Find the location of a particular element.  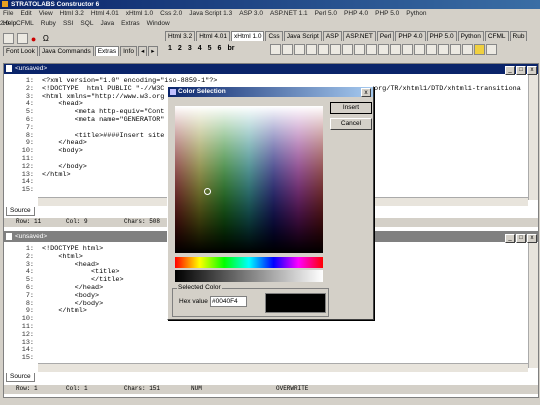

menu-item: xHtml 1.0 is located at coordinates (139, 13).